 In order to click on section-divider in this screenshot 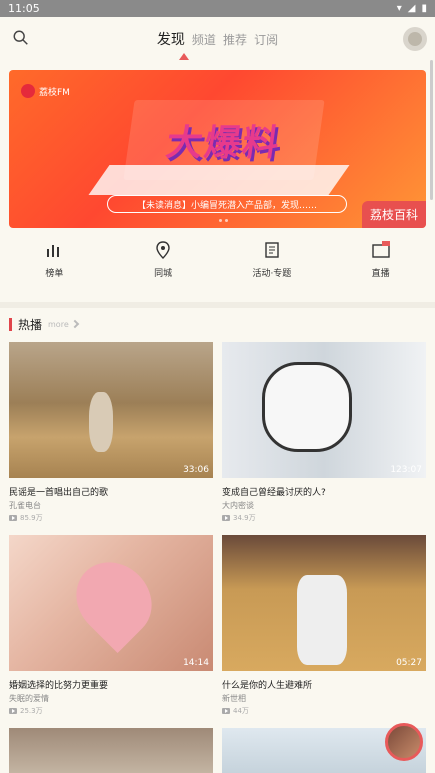, I will do `click(217, 305)`.